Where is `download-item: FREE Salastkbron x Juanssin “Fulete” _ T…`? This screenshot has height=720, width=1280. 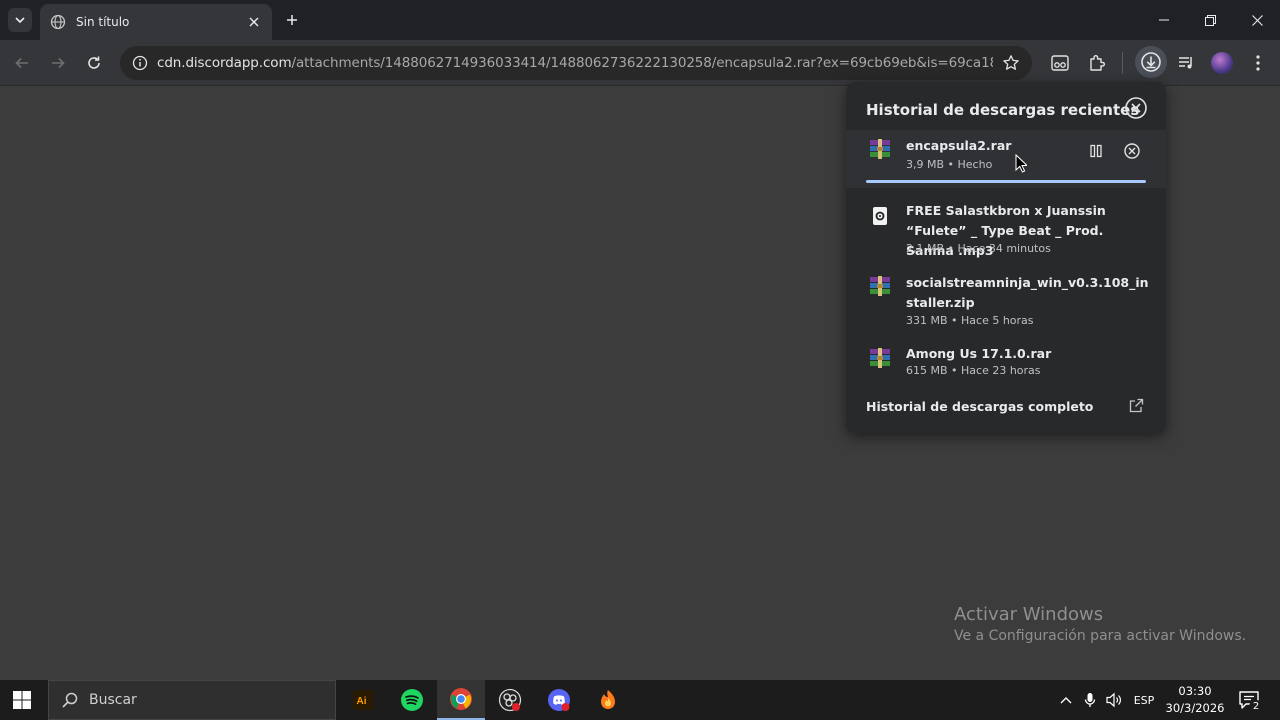
download-item: FREE Salastkbron x Juanssin “Fulete” _ T… is located at coordinates (1006, 231).